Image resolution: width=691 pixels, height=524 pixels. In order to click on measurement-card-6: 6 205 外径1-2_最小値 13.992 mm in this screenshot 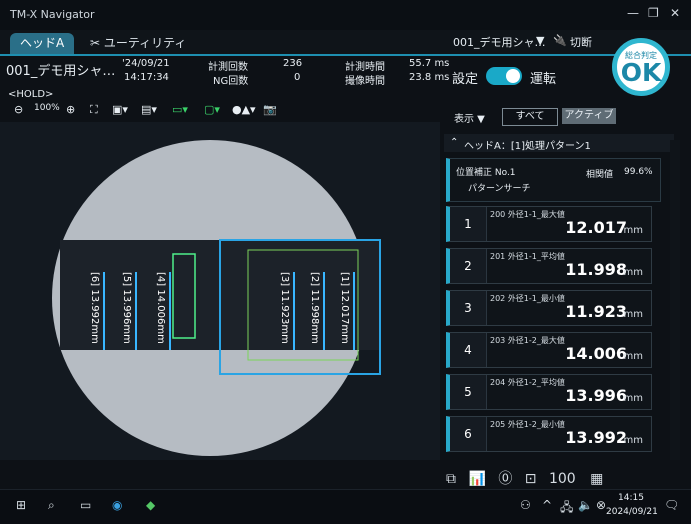, I will do `click(549, 434)`.